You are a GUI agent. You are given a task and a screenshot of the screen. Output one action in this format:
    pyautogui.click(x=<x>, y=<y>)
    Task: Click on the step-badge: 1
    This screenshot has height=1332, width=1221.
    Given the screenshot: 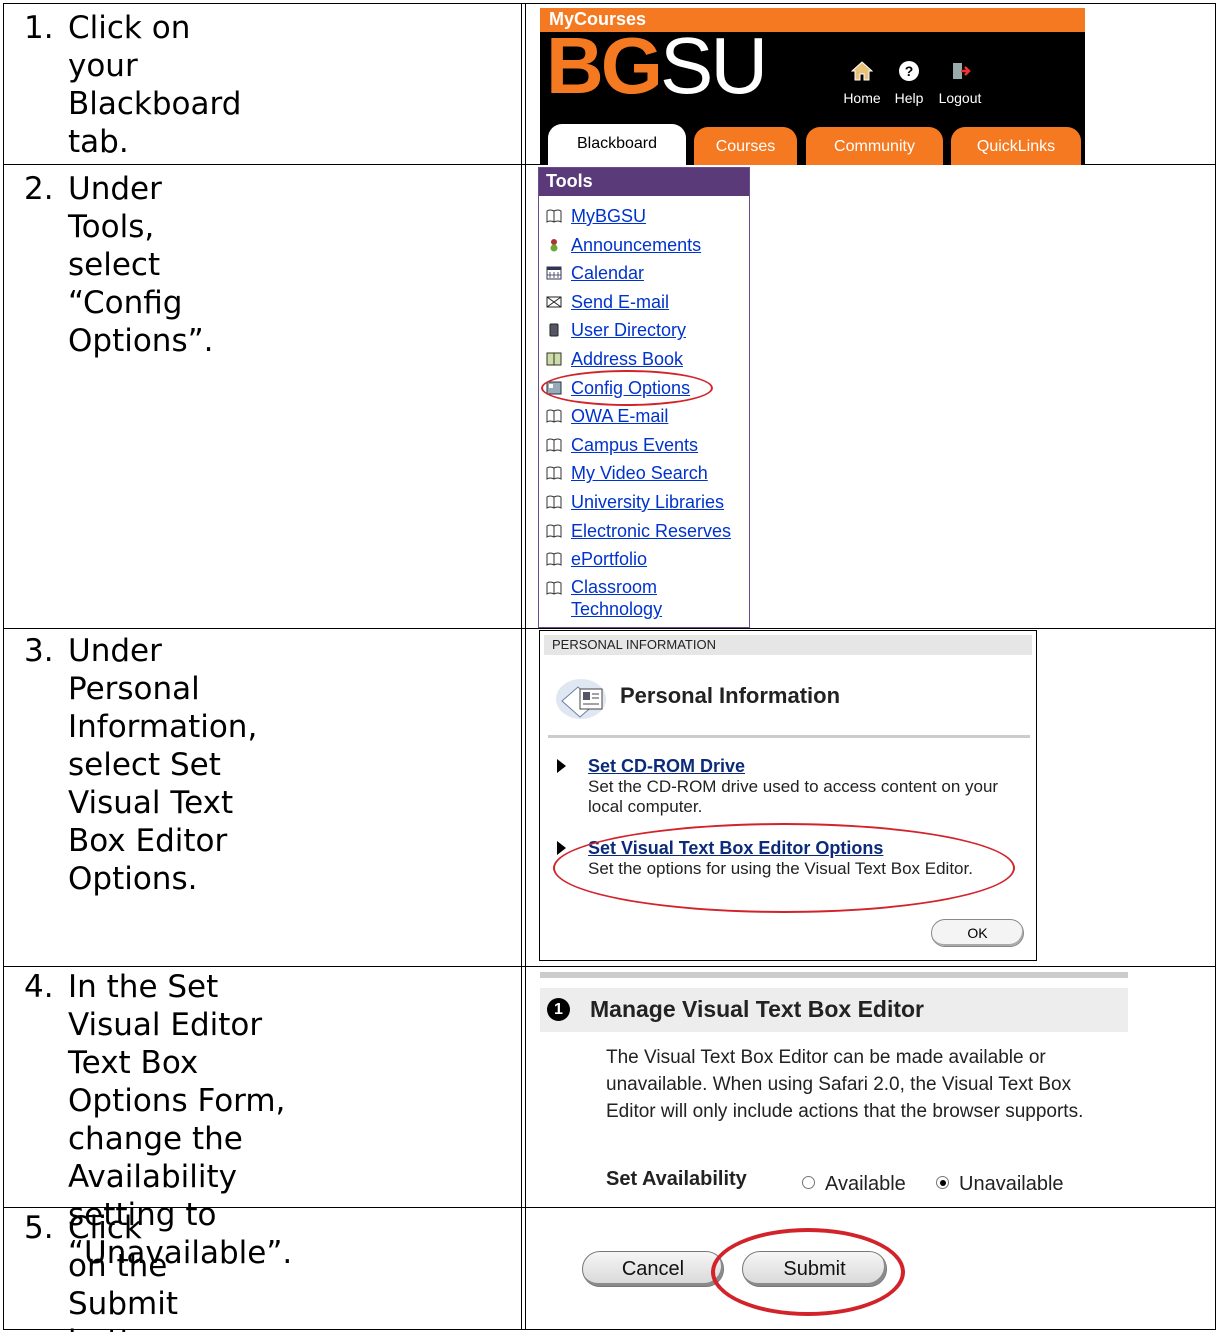 What is the action you would take?
    pyautogui.click(x=558, y=1009)
    